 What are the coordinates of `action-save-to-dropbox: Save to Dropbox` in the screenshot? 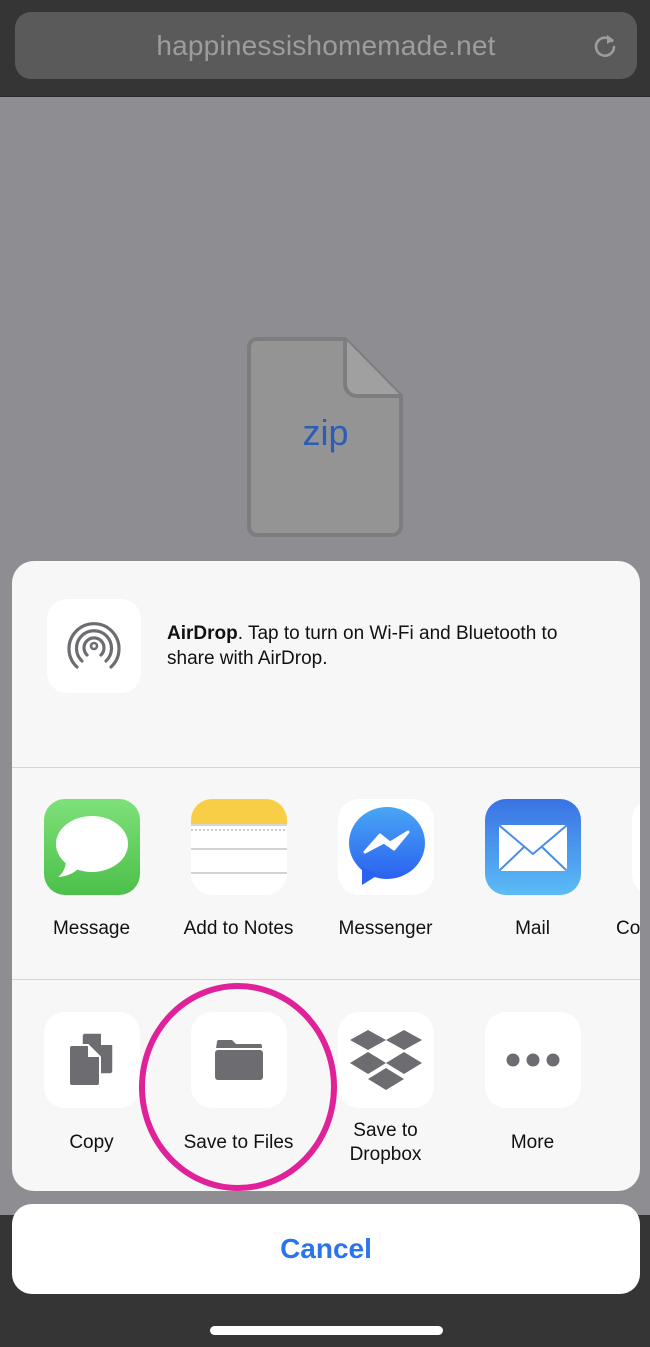 It's located at (385, 1089).